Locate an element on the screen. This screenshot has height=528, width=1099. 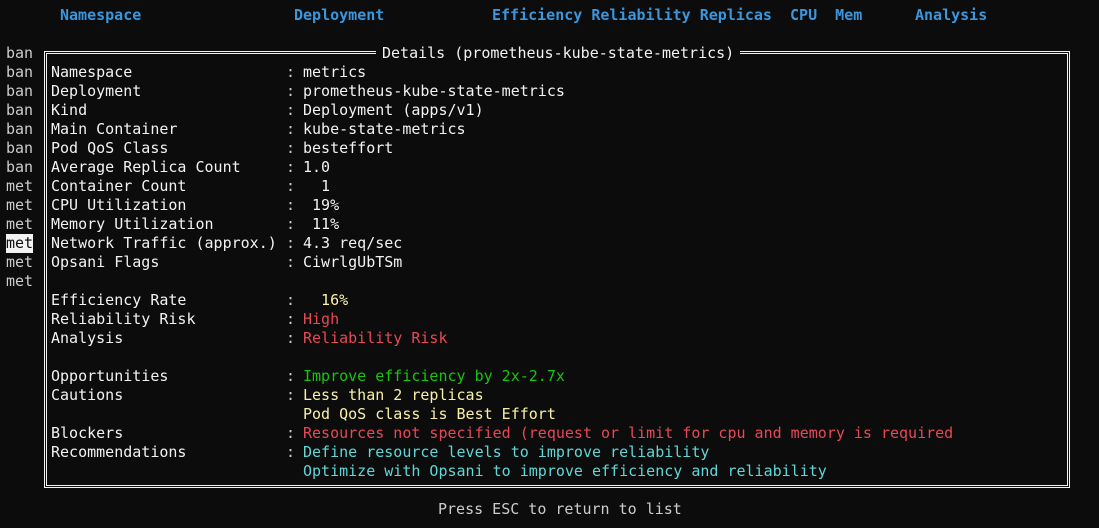
detail-value: CiwrlgUbTSm is located at coordinates (353, 262).